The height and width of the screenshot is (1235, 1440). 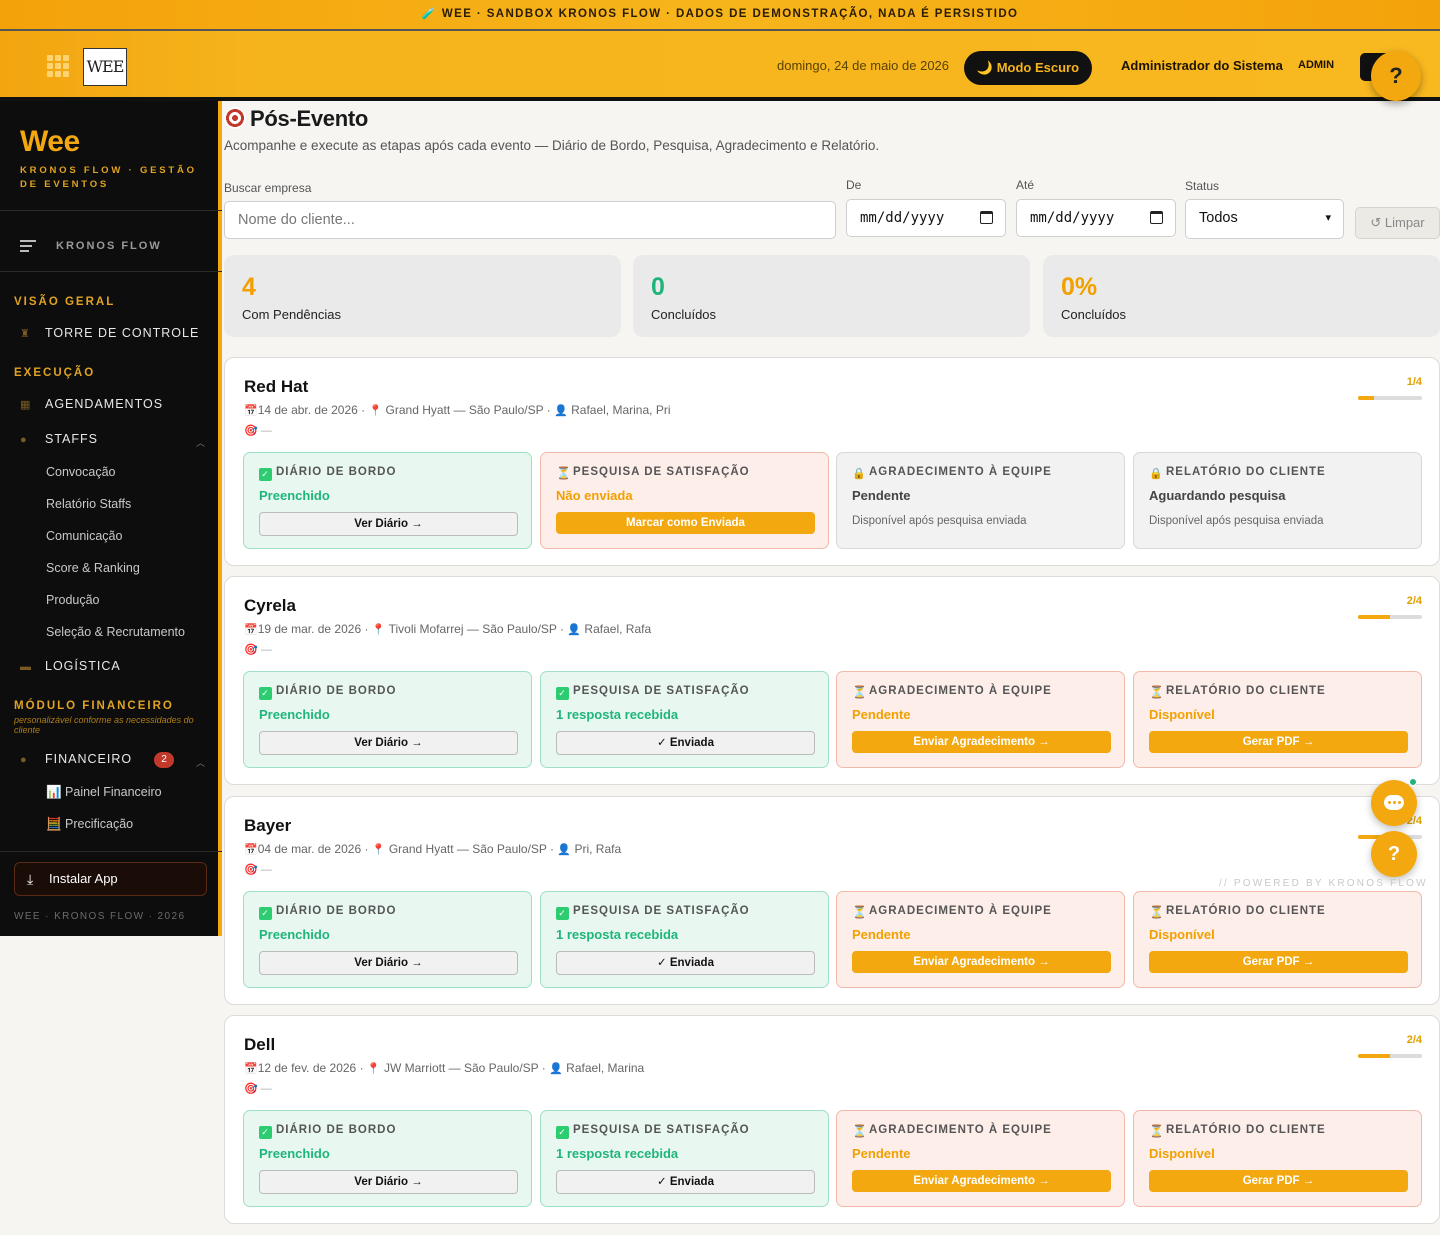 What do you see at coordinates (268, 188) in the screenshot?
I see `search-label: Buscar empresa` at bounding box center [268, 188].